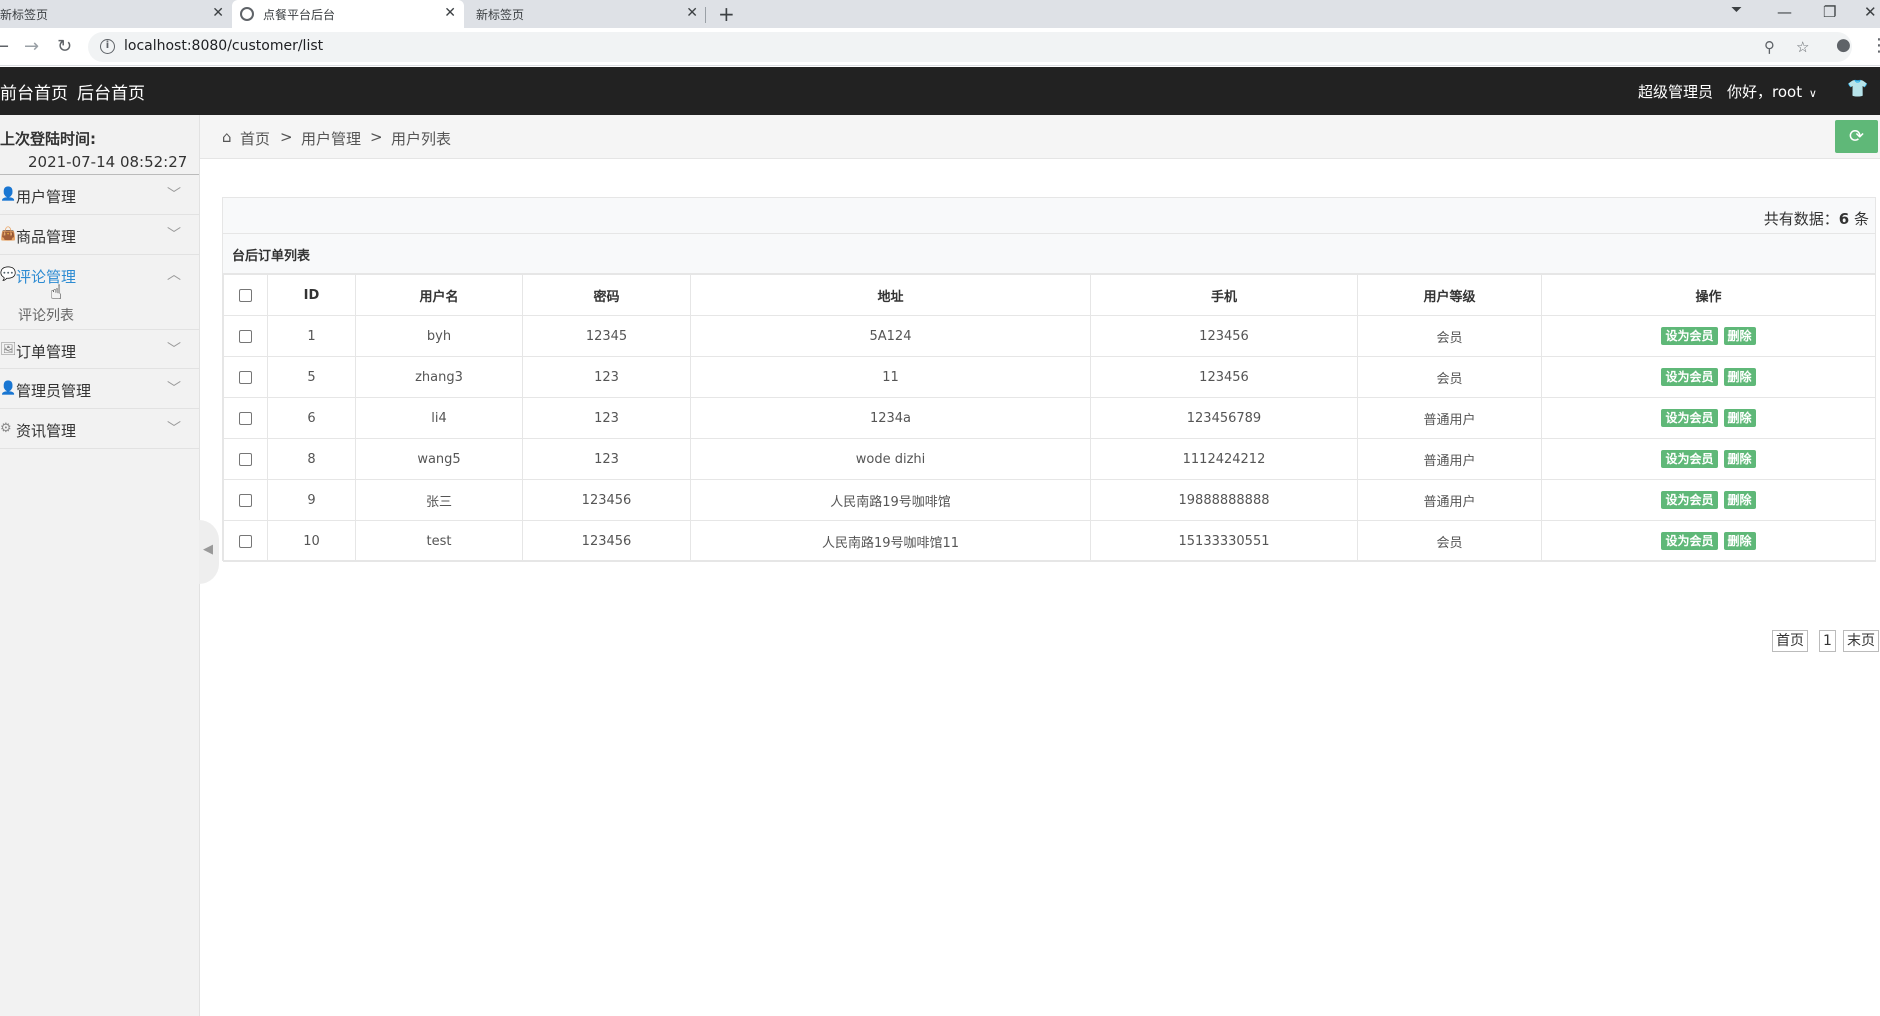 This screenshot has height=1016, width=1880. I want to click on column-header: 用户名, so click(439, 295).